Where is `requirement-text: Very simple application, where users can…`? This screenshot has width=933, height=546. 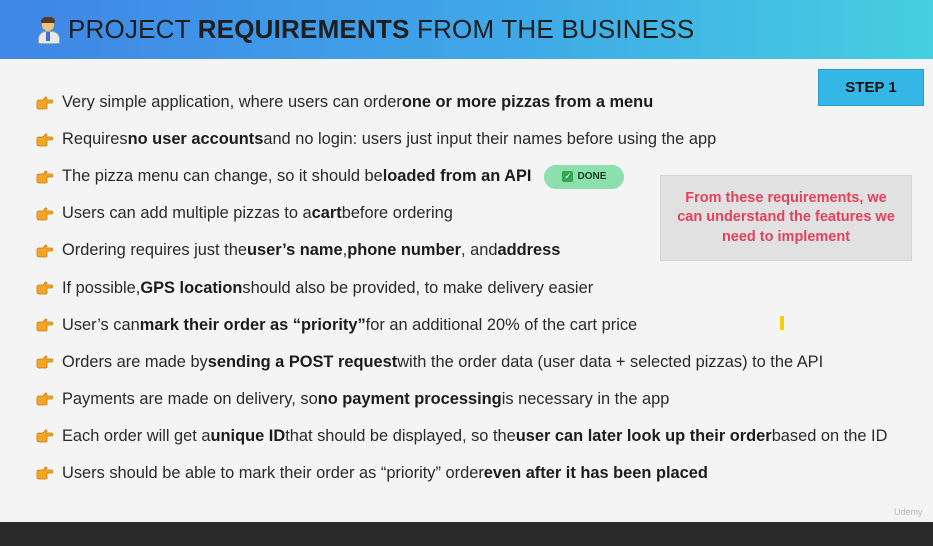 requirement-text: Very simple application, where users can… is located at coordinates (232, 102).